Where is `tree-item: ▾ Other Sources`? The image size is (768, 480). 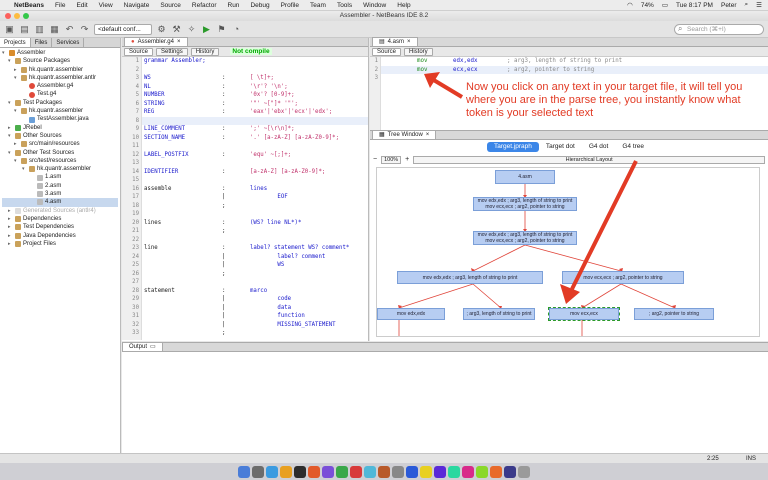
tree-item: ▾ Other Sources is located at coordinates (60, 136).